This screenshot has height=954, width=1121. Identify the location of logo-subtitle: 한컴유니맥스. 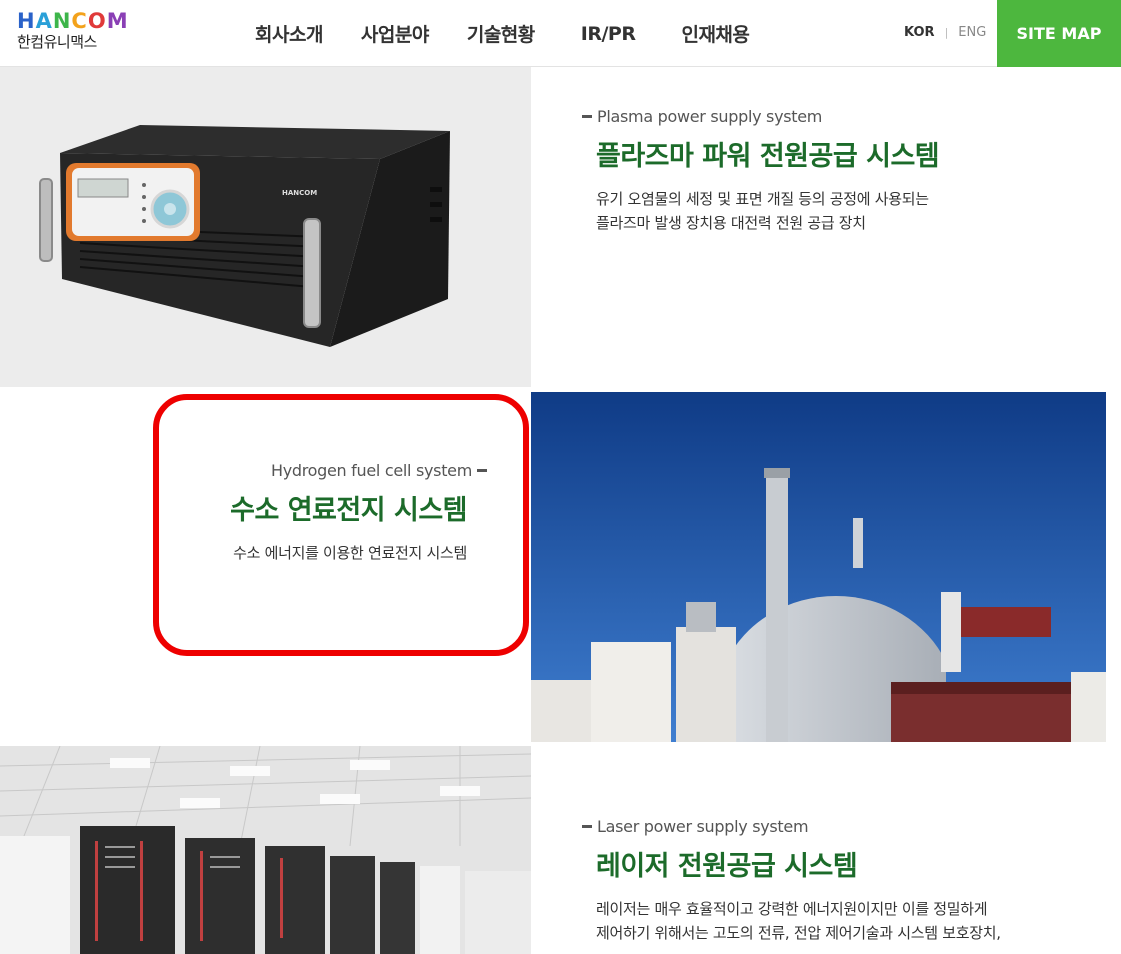
(57, 42).